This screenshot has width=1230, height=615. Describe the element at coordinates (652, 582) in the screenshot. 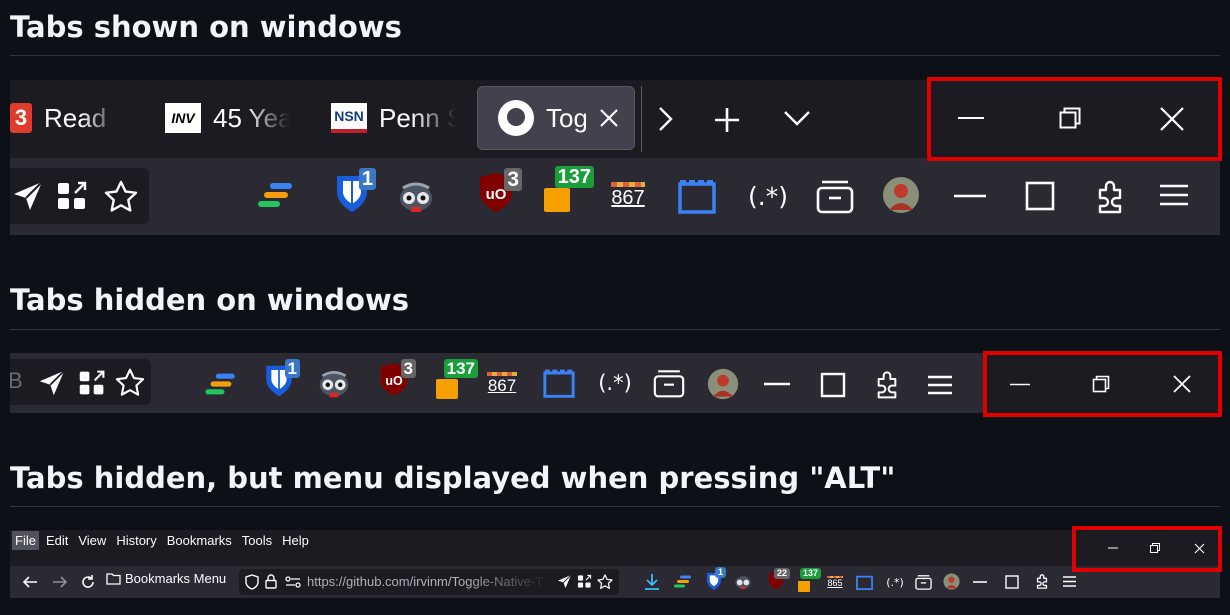

I see `downloads-icon` at that location.